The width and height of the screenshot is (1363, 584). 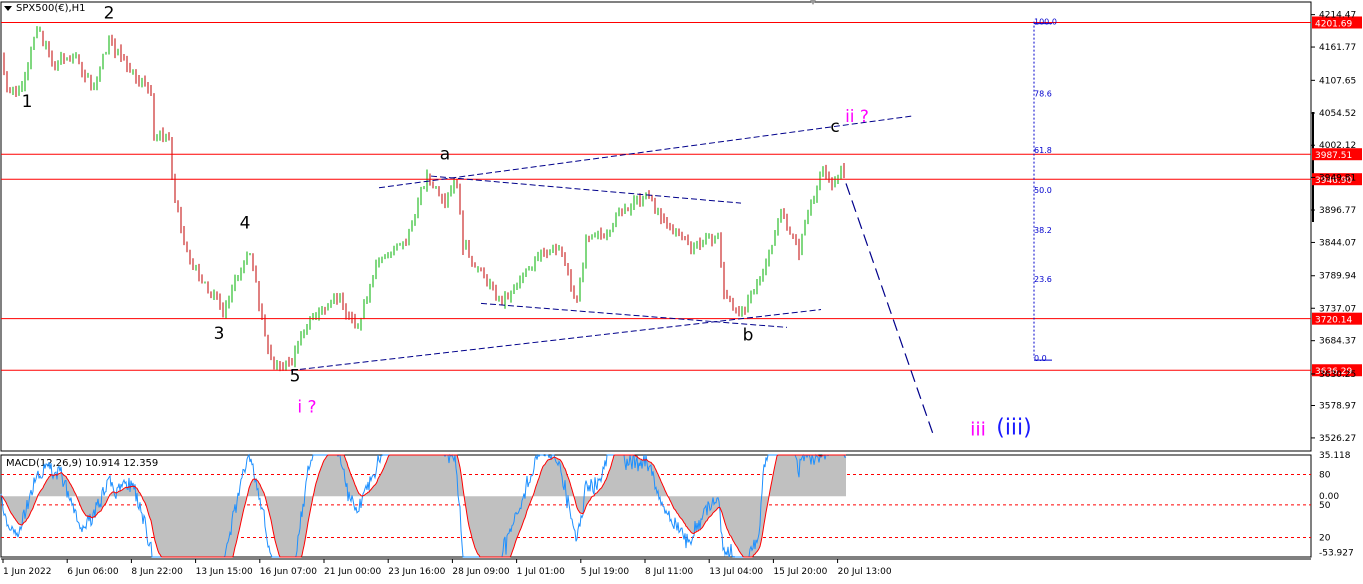 I want to click on macd-tick-label: -53.927, so click(x=1336, y=554).